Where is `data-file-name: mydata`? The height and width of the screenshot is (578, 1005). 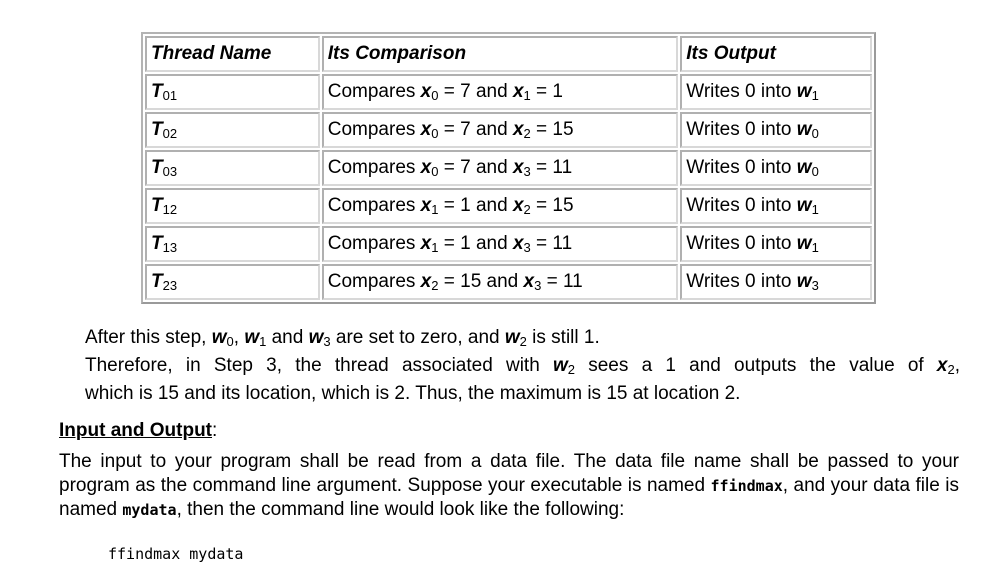
data-file-name: mydata is located at coordinates (149, 510).